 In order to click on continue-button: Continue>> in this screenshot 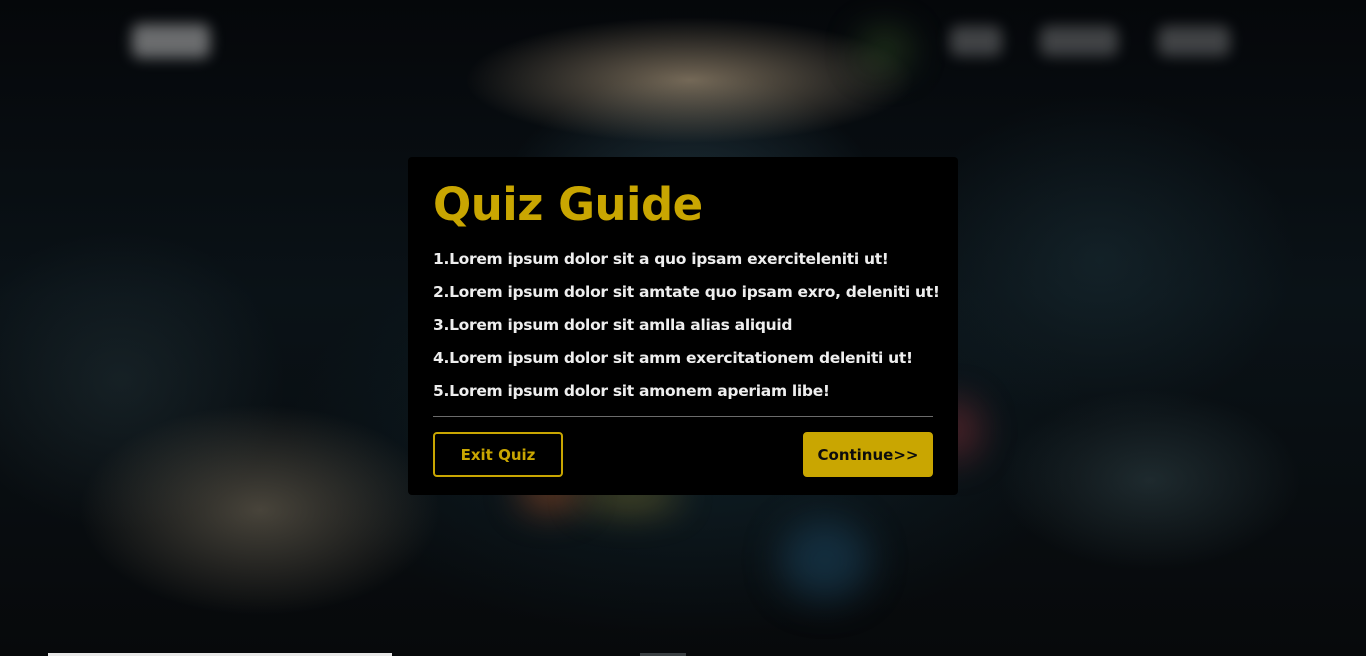, I will do `click(868, 454)`.